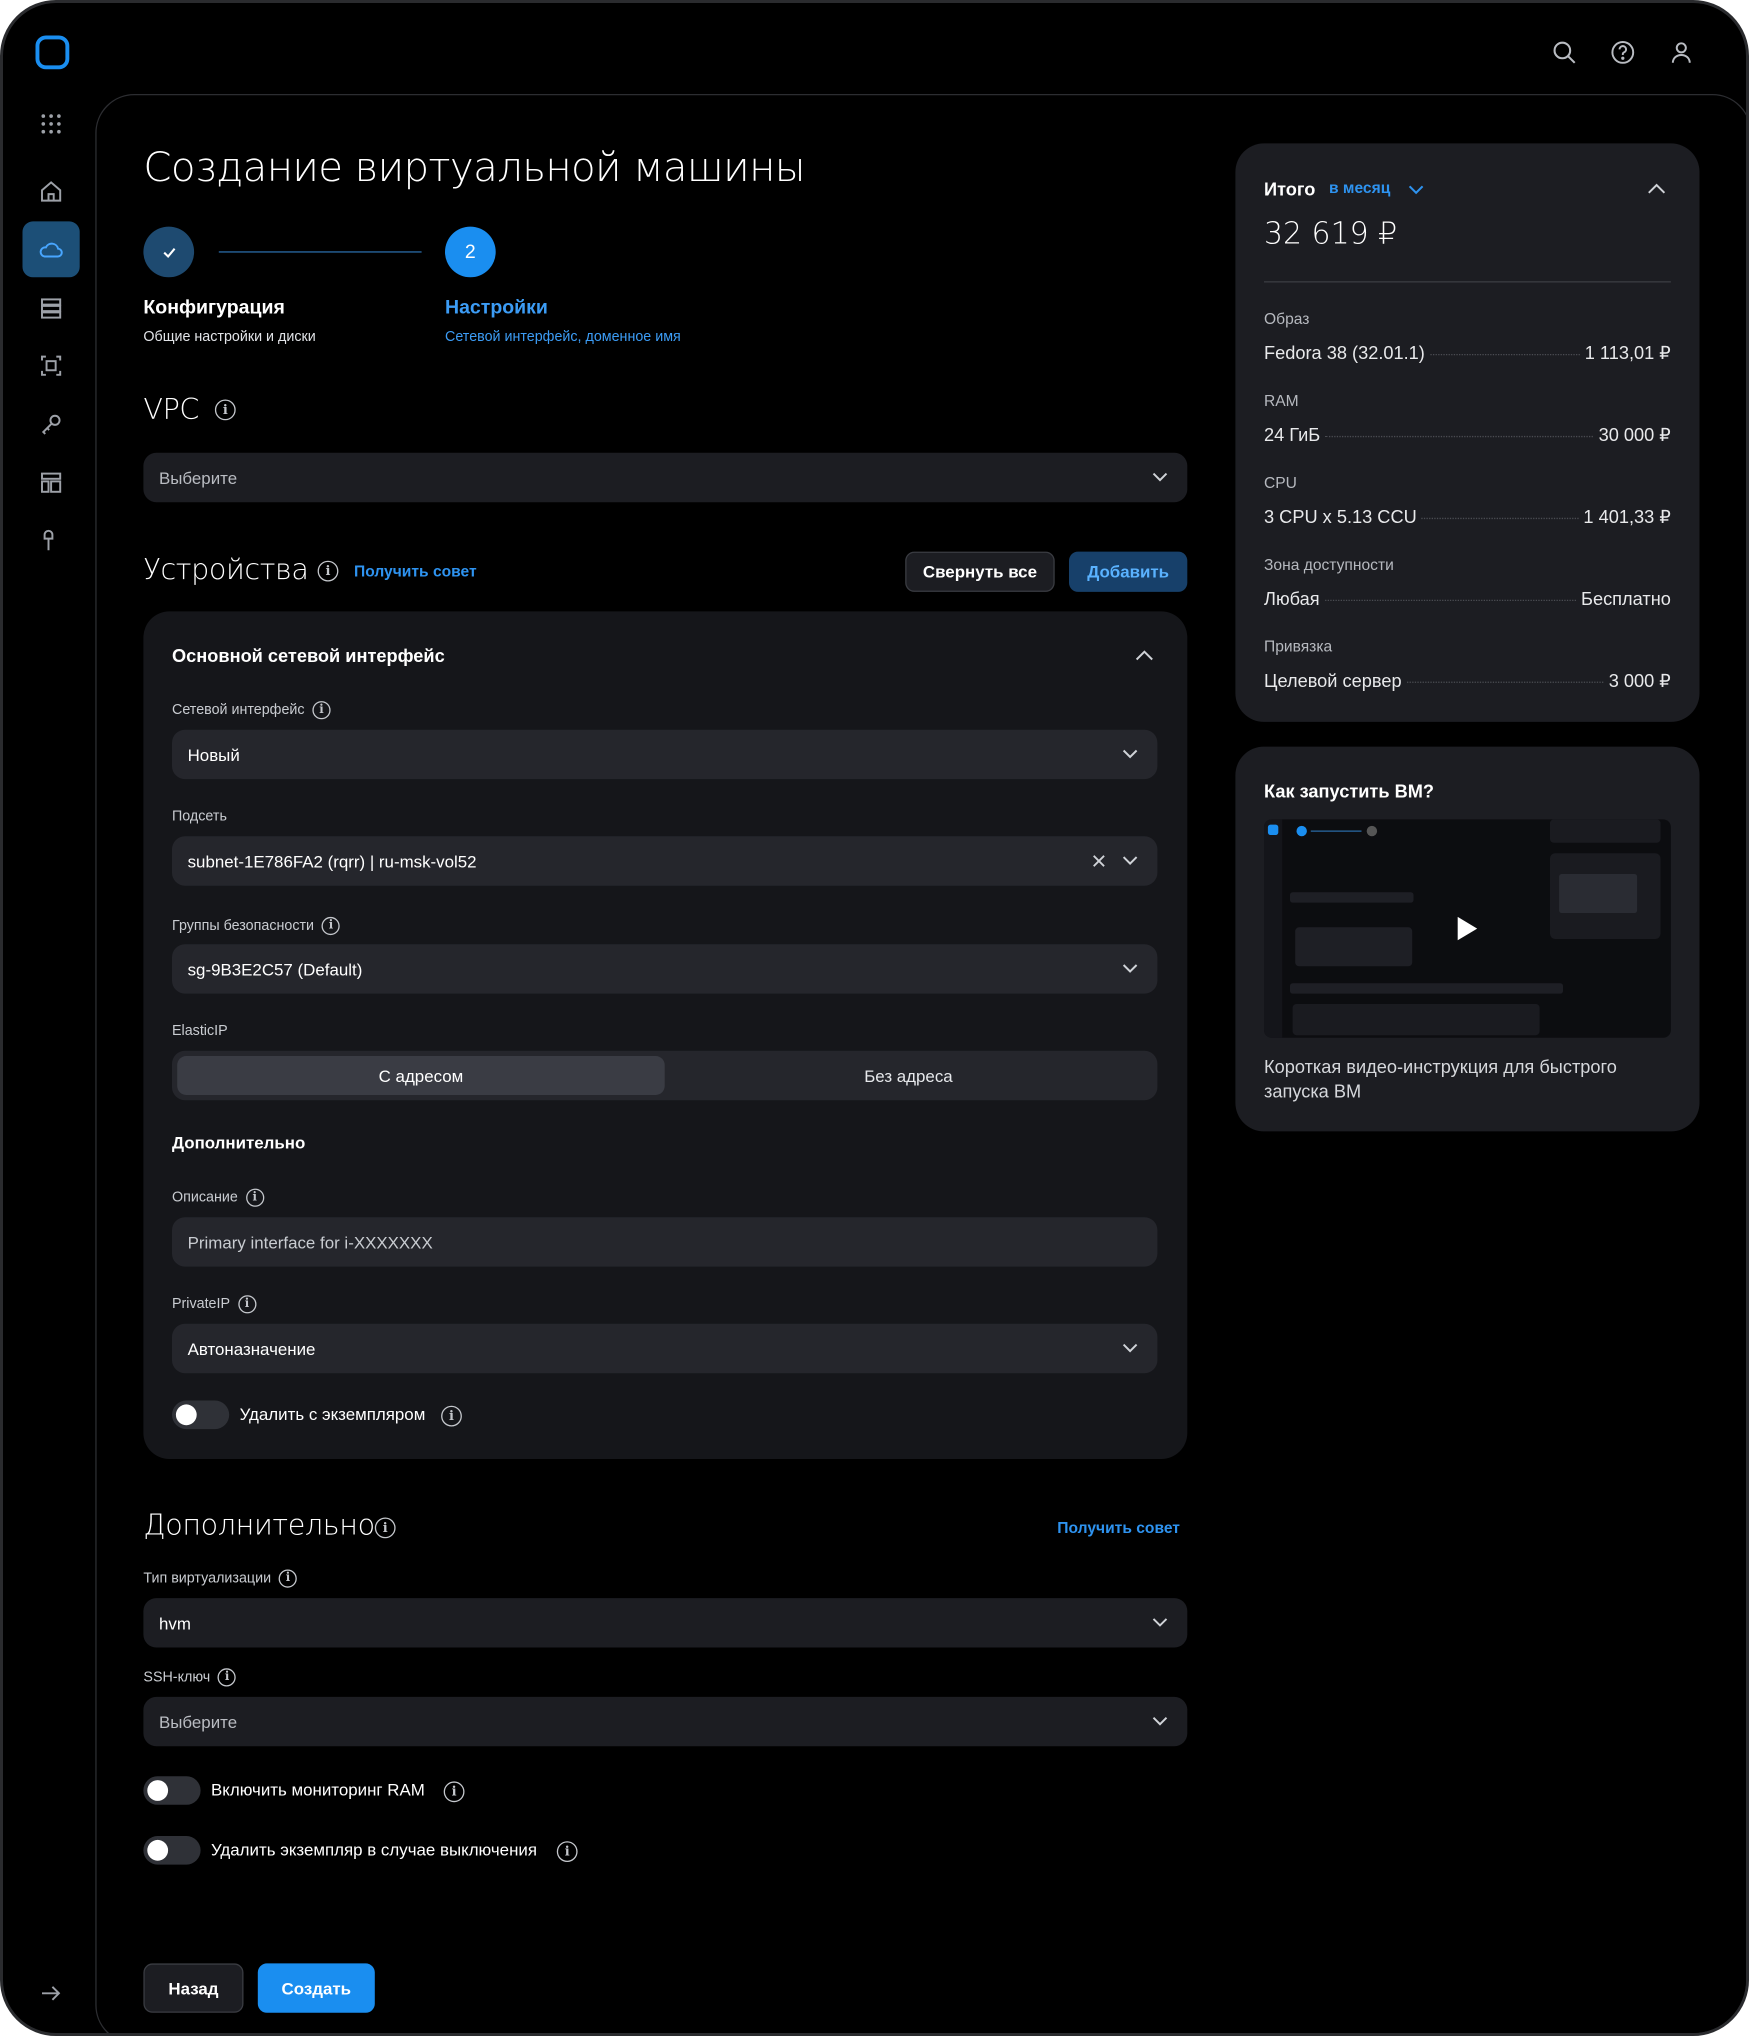 This screenshot has width=1751, height=2038. What do you see at coordinates (172, 1790) in the screenshot?
I see `ram-monitoring-toggle` at bounding box center [172, 1790].